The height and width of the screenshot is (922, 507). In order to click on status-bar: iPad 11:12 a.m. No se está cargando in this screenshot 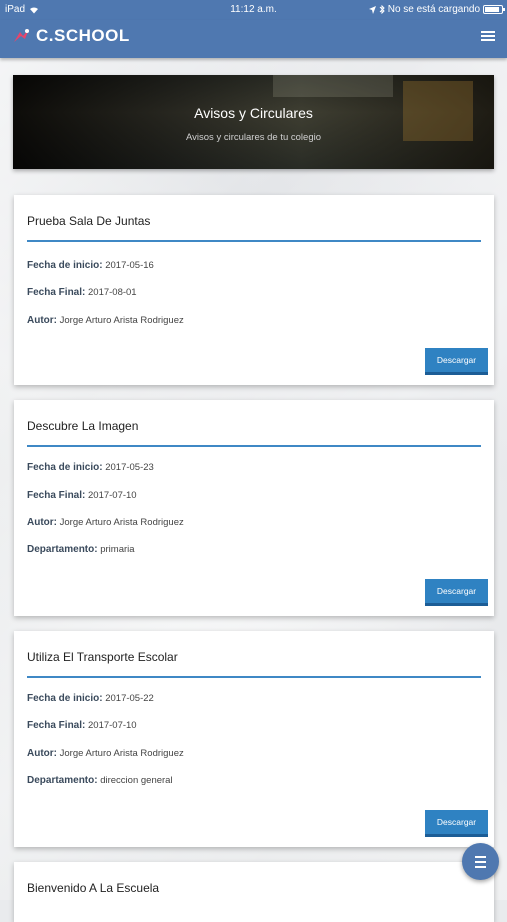, I will do `click(253, 10)`.